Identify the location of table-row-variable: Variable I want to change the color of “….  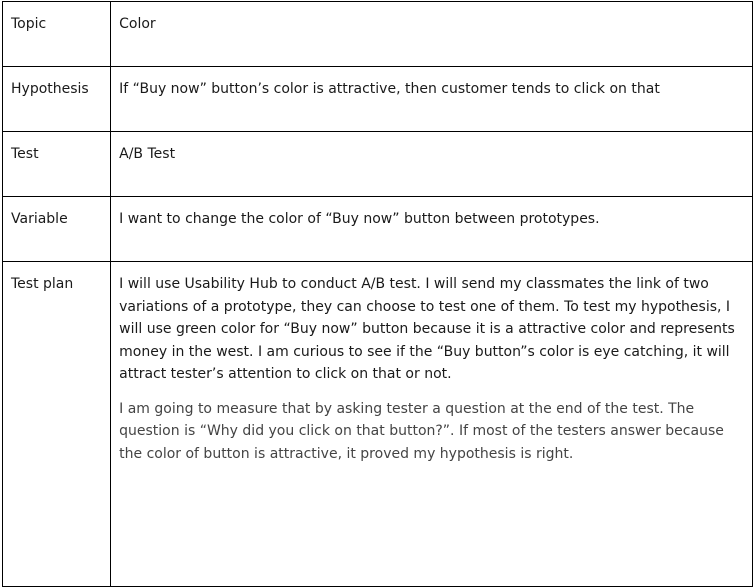
(377, 229).